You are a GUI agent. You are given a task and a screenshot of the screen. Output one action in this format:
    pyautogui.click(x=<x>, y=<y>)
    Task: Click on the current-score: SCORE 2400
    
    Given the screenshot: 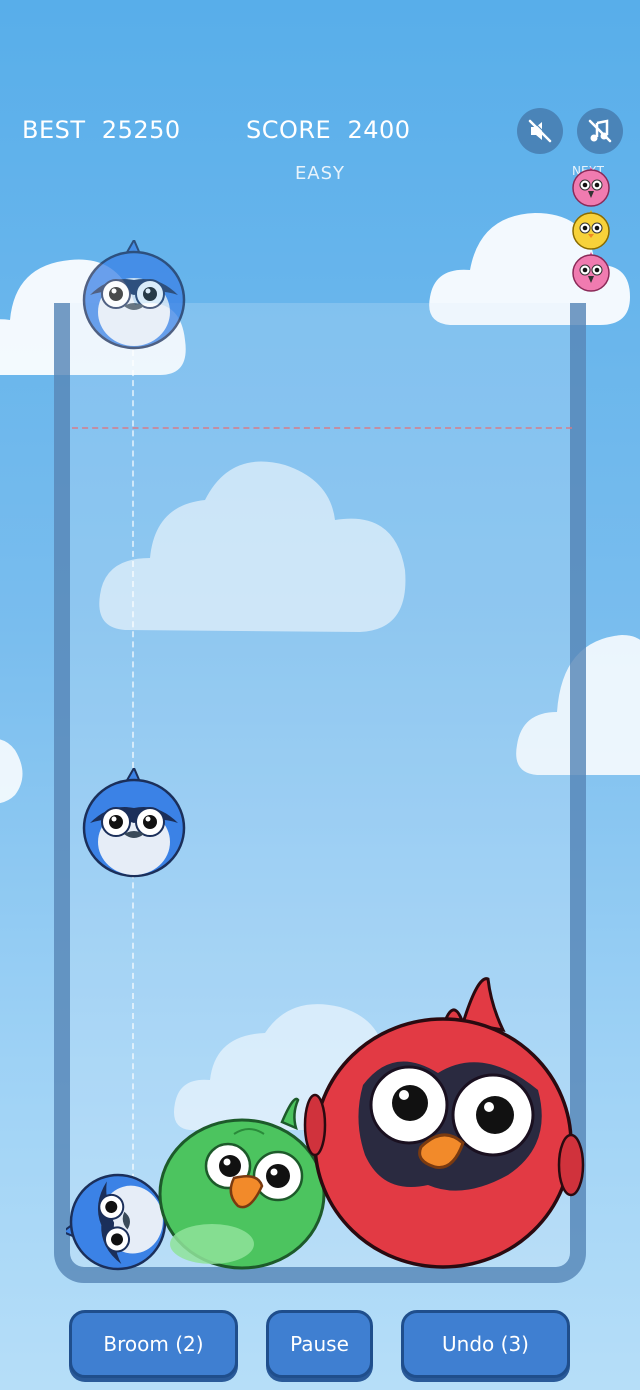 What is the action you would take?
    pyautogui.click(x=328, y=130)
    